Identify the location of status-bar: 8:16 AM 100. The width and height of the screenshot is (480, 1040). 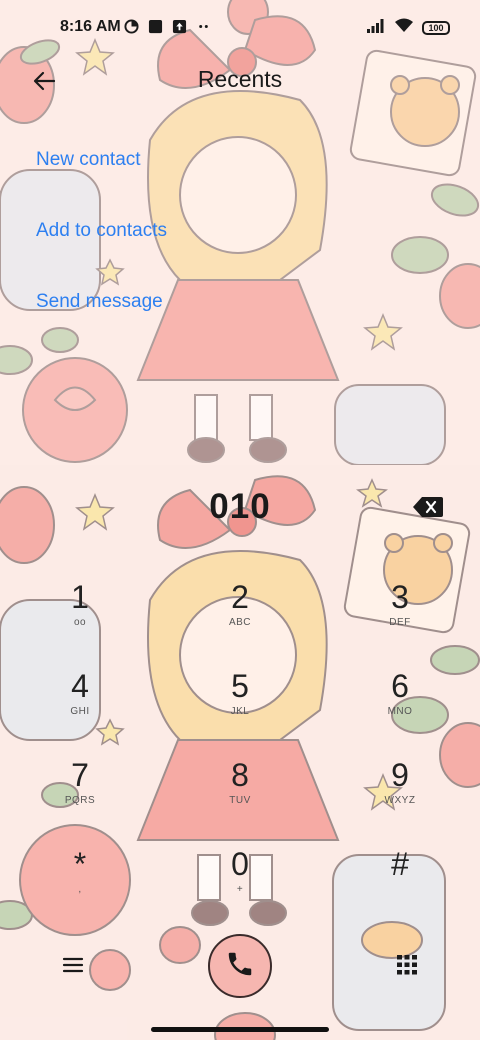
(240, 27).